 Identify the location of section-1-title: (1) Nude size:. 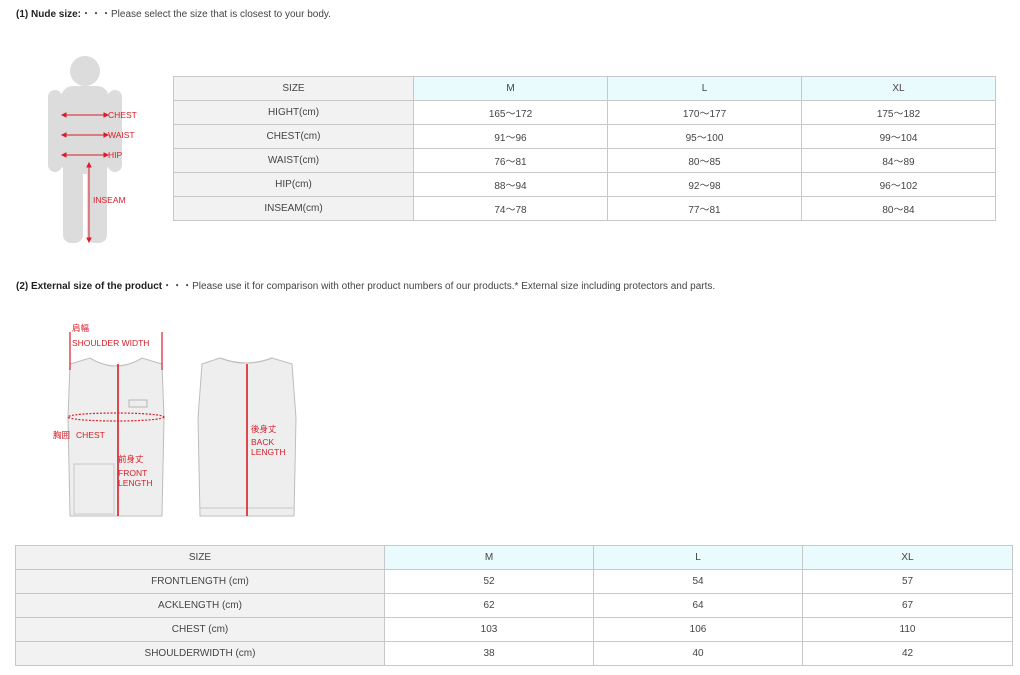
(49, 14).